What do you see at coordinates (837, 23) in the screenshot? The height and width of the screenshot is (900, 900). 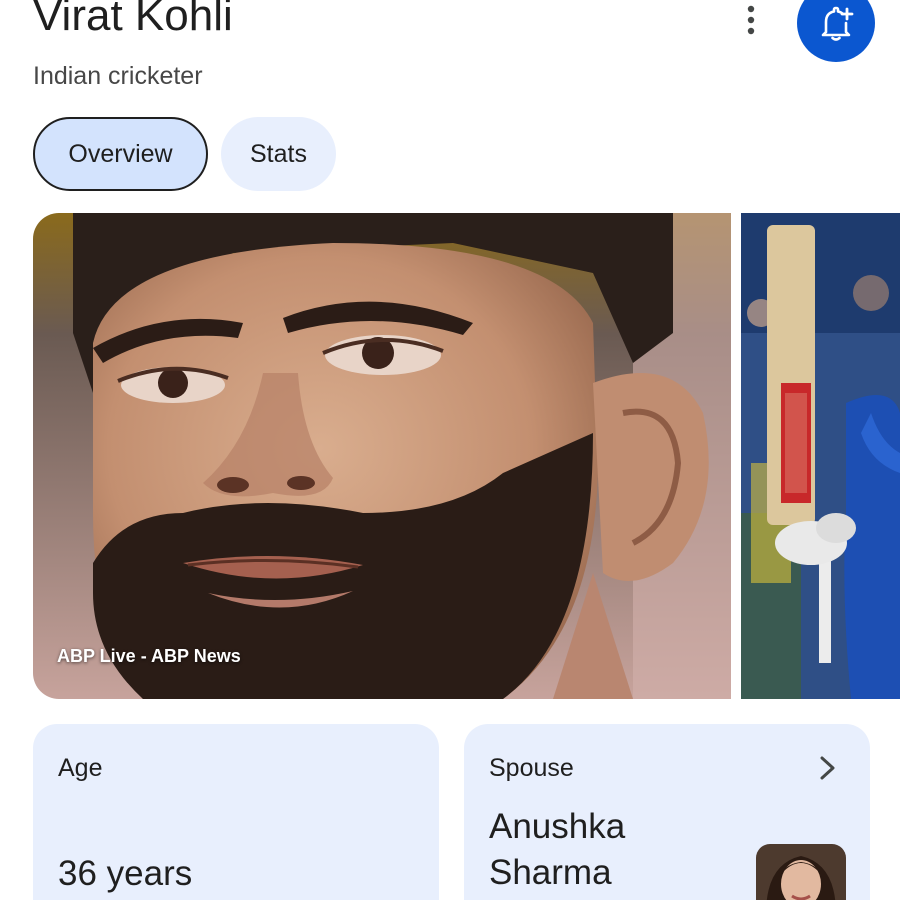 I see `bell-plus-icon` at bounding box center [837, 23].